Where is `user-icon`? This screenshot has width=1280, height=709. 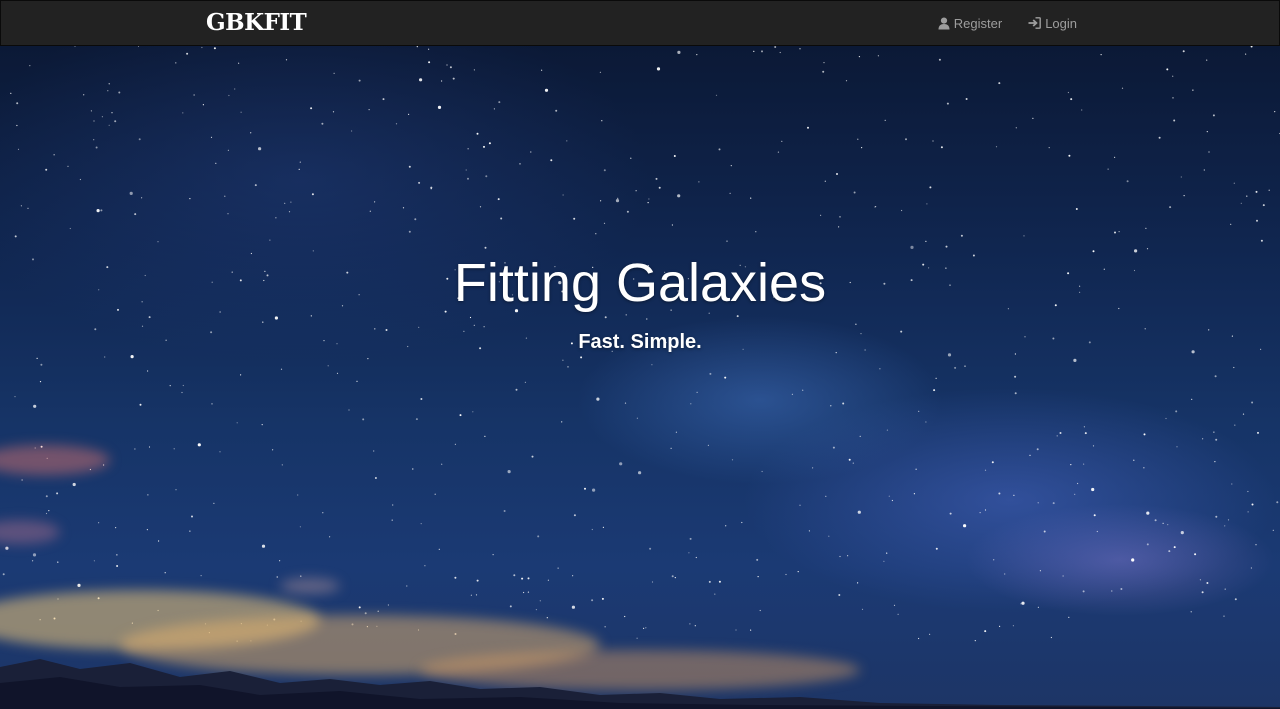 user-icon is located at coordinates (944, 23).